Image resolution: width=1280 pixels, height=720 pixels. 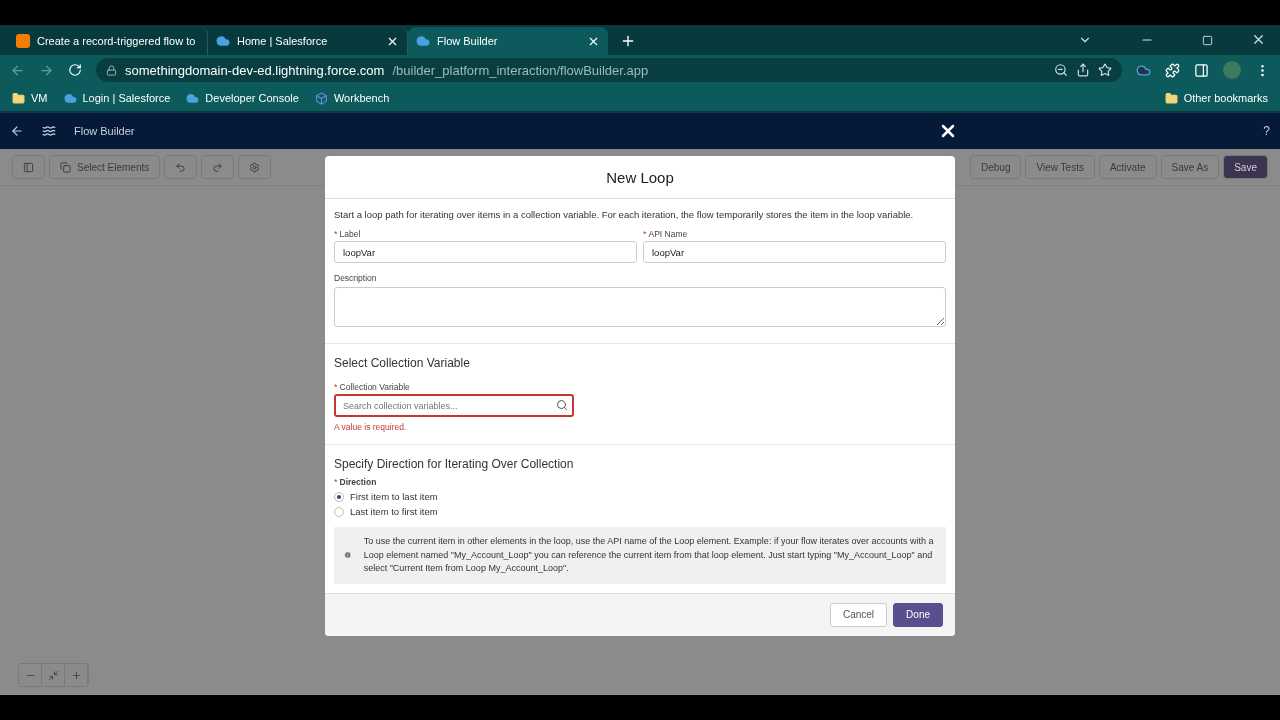 What do you see at coordinates (1201, 70) in the screenshot?
I see `side-panel-icon` at bounding box center [1201, 70].